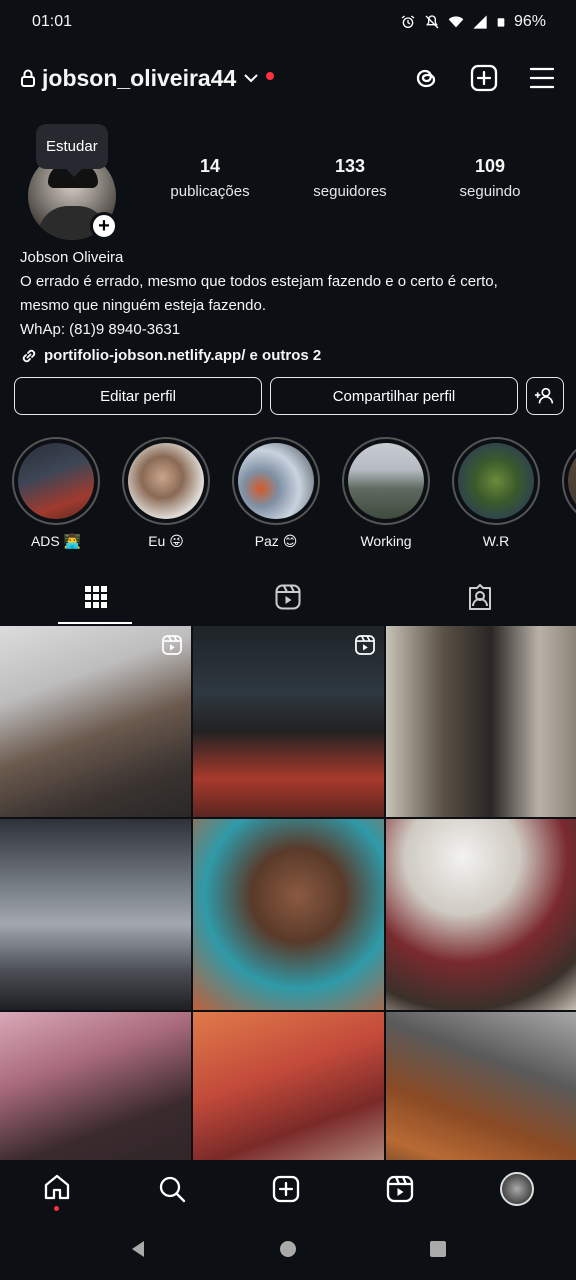 Image resolution: width=576 pixels, height=1280 pixels. What do you see at coordinates (56, 541) in the screenshot?
I see `highlight-label: ADS 👨‍💻` at bounding box center [56, 541].